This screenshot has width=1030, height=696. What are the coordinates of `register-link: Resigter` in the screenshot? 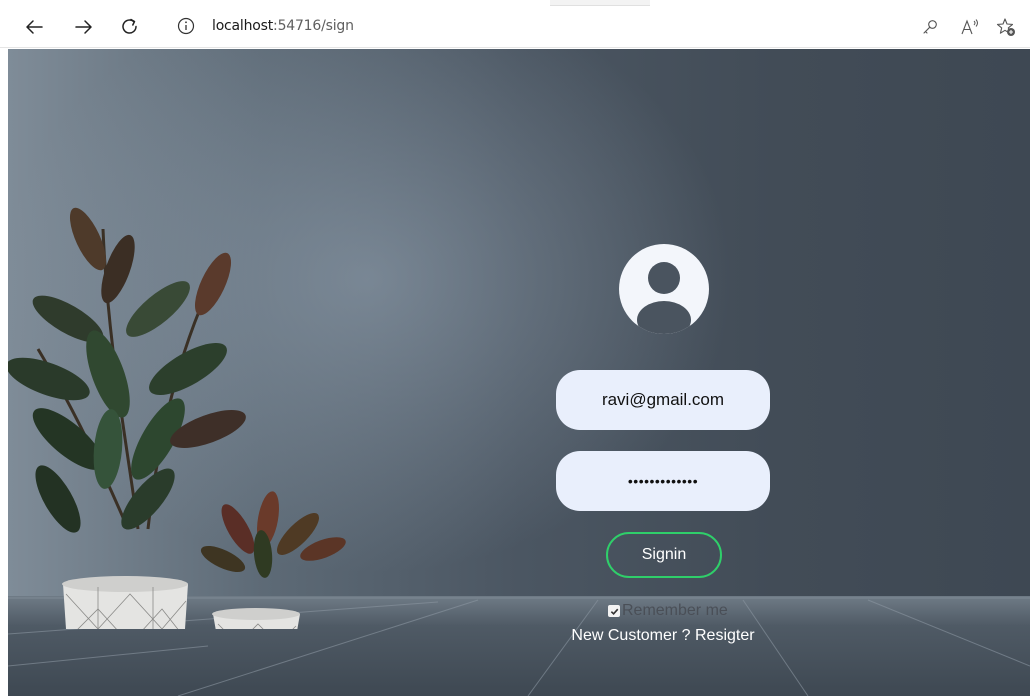 It's located at (725, 635).